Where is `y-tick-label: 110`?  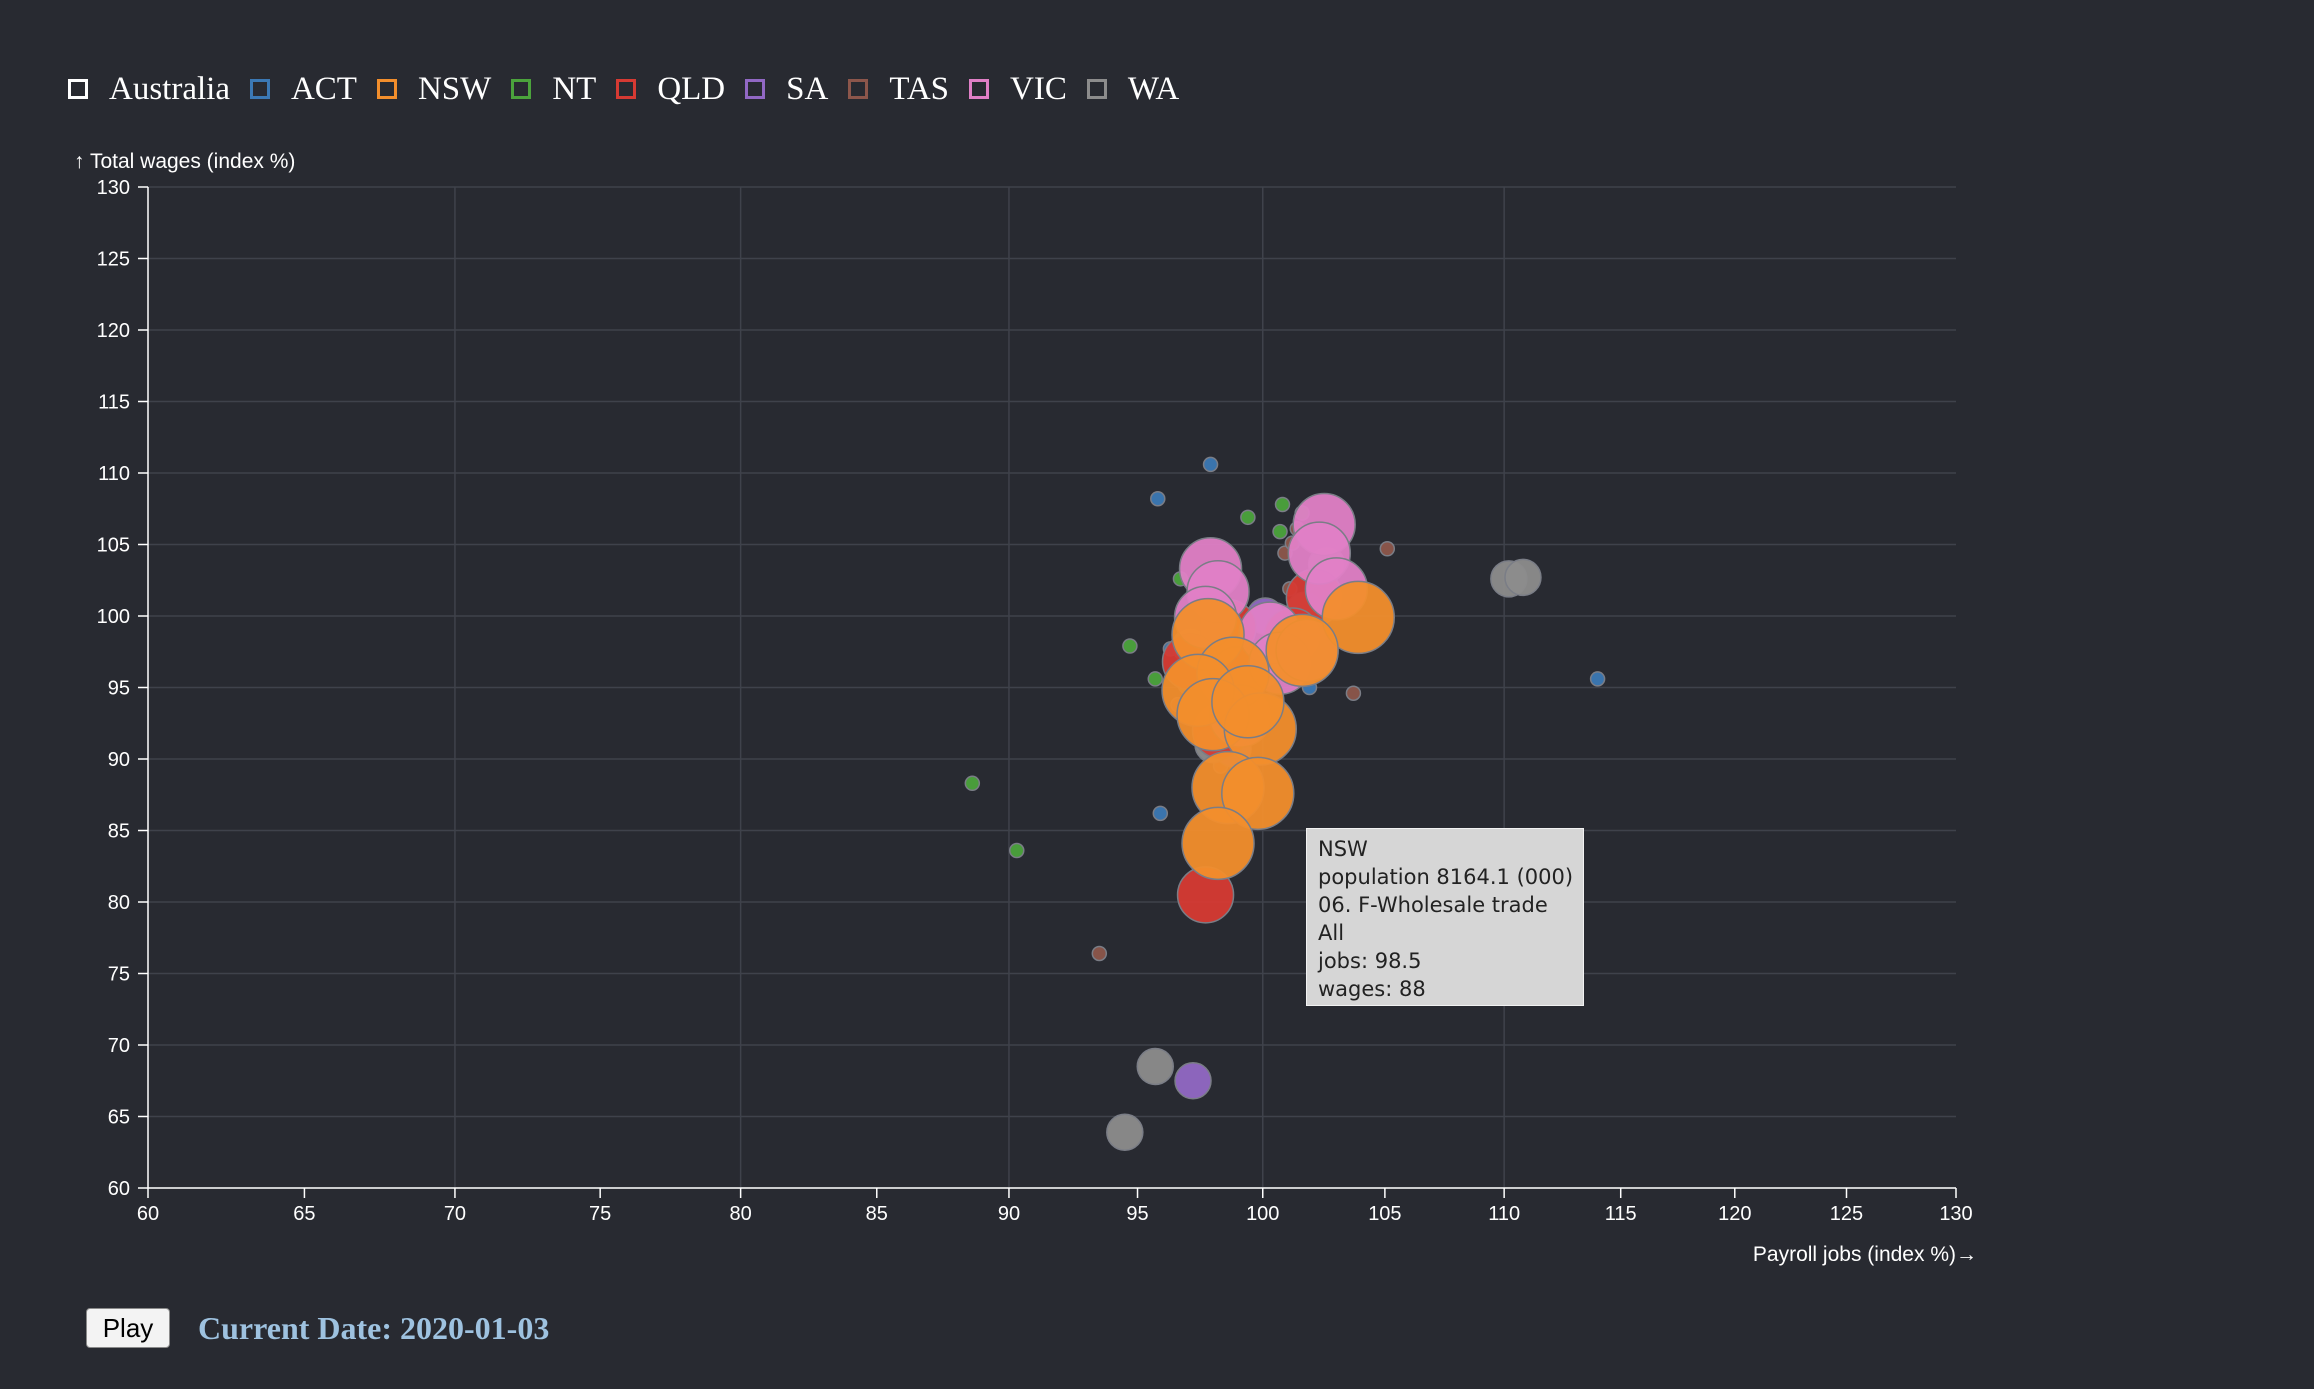
y-tick-label: 110 is located at coordinates (114, 474).